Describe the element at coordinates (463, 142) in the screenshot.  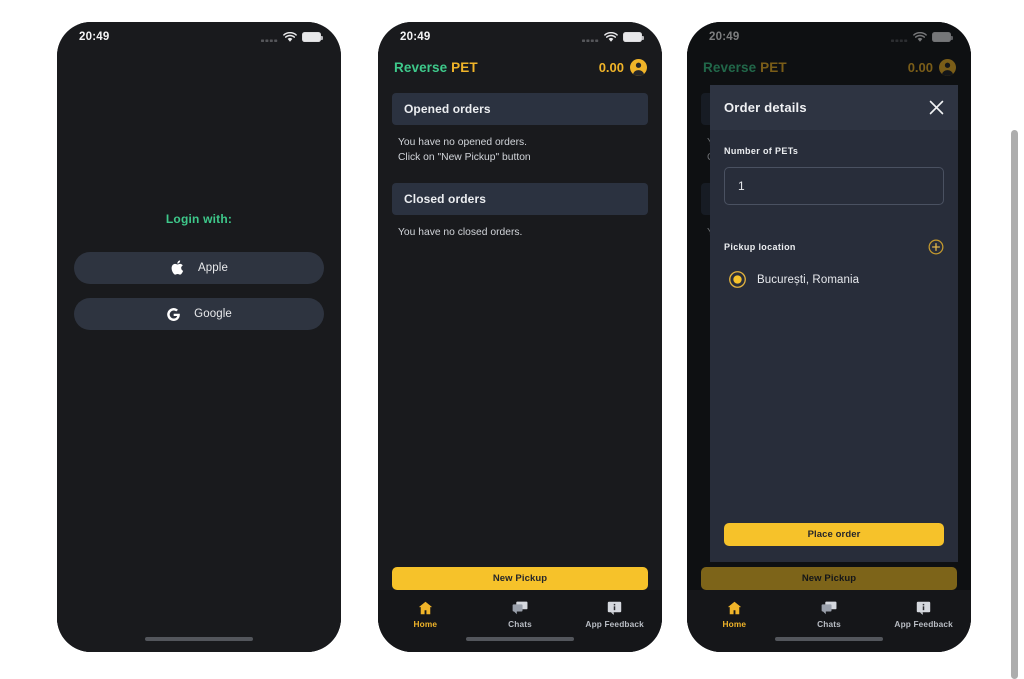
I see `opened-orders-line1: You have no opened orders.` at that location.